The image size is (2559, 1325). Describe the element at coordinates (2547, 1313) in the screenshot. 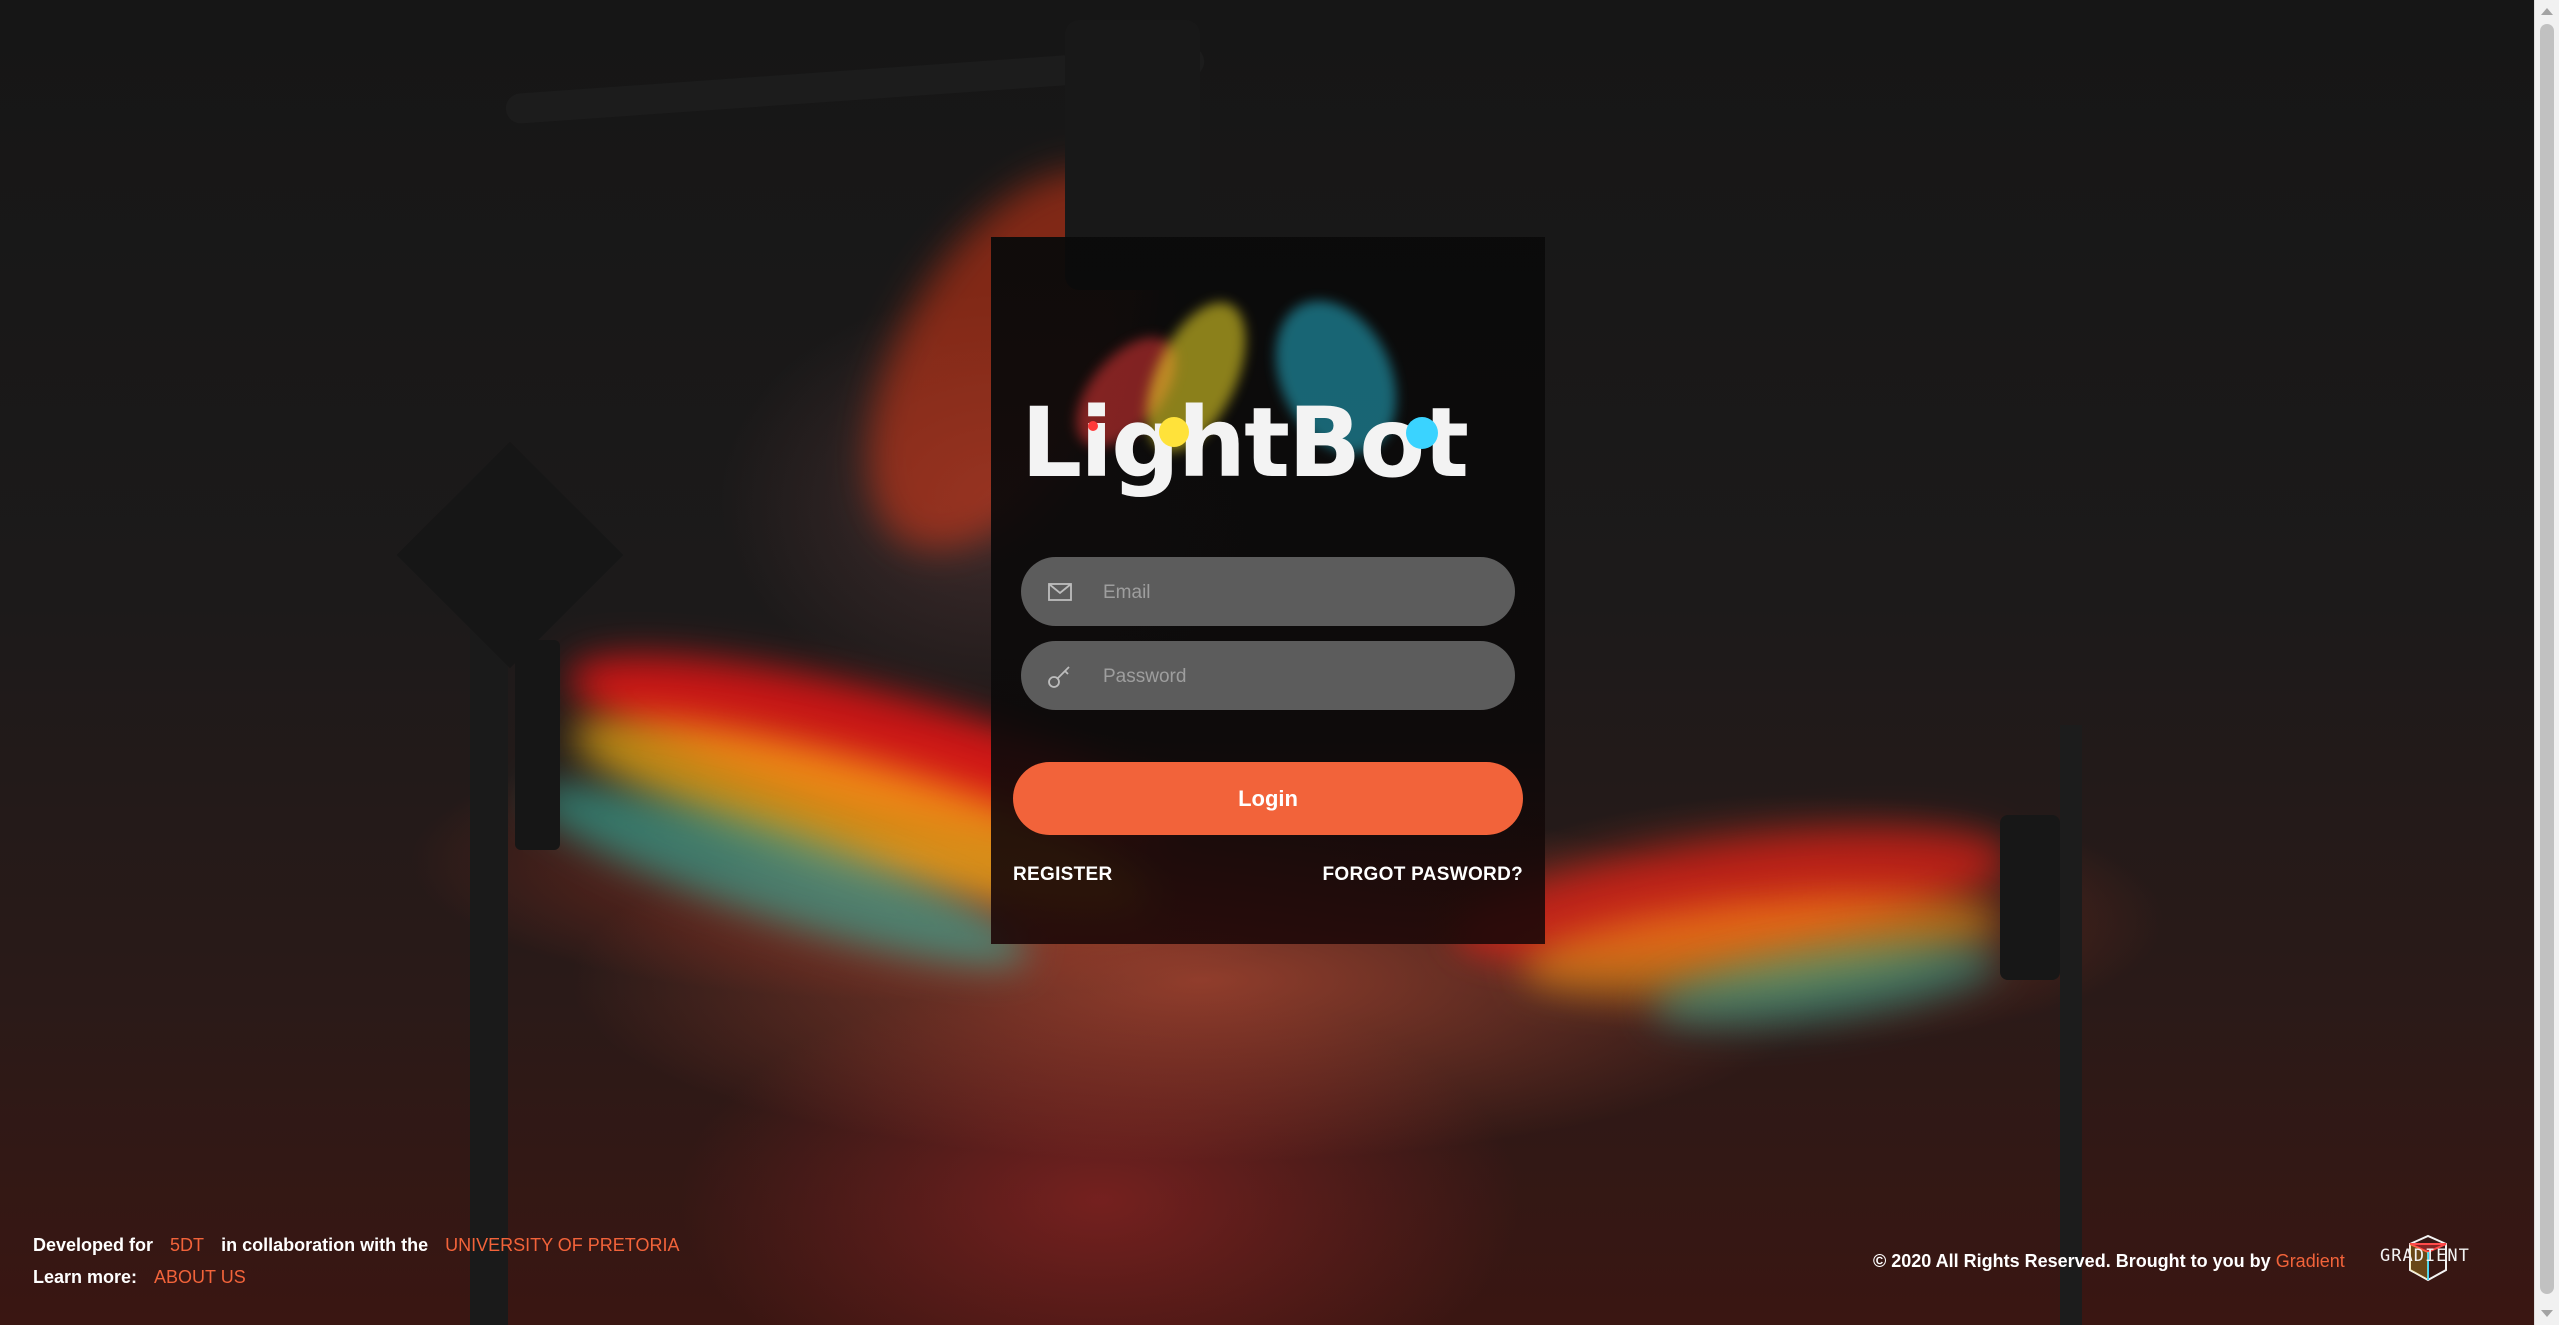

I see `scroll-down-icon` at that location.